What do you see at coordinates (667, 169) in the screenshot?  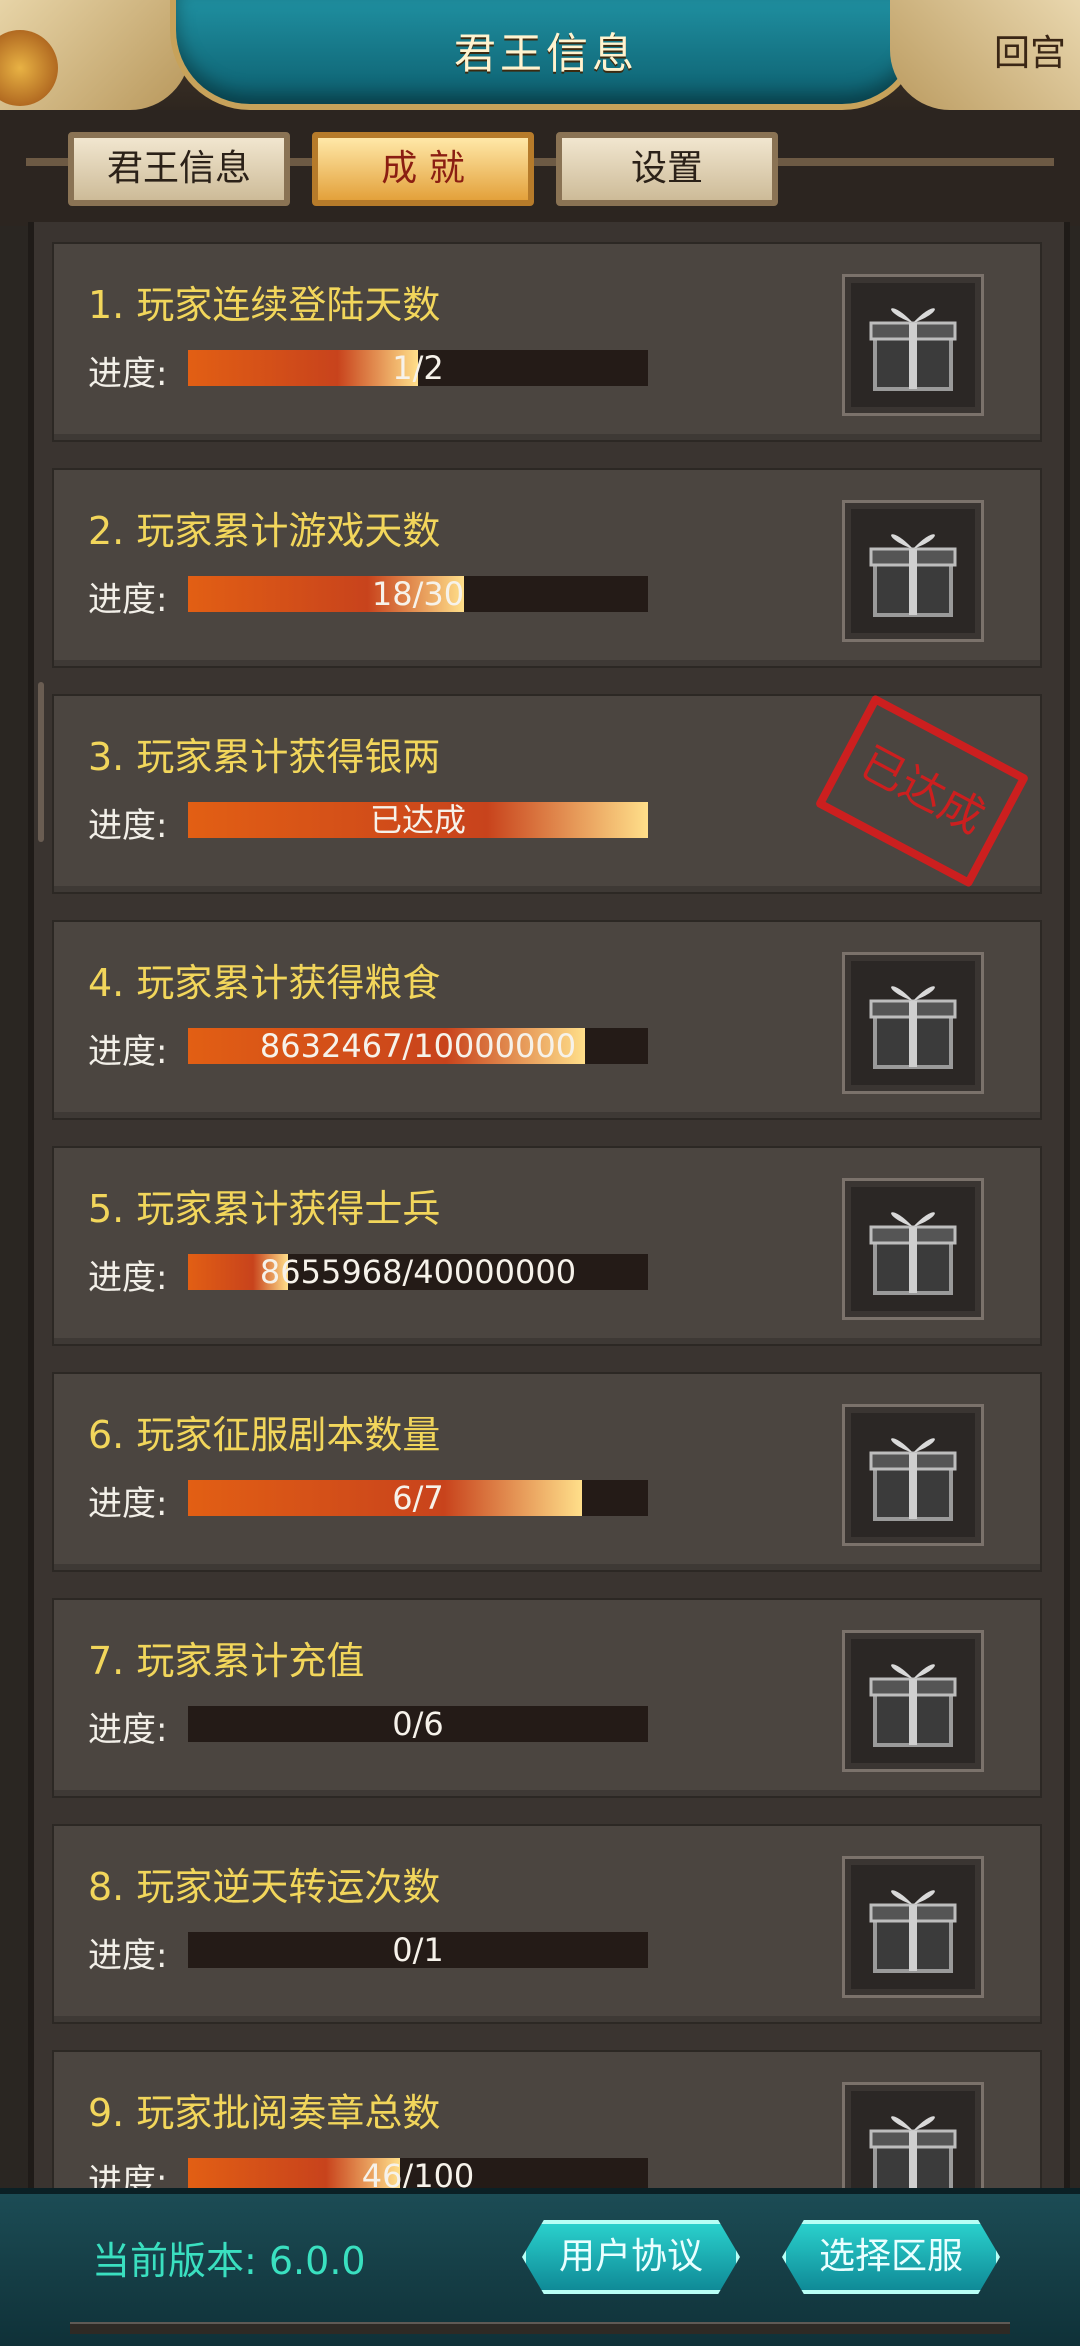 I see `tab-settings: 设置` at bounding box center [667, 169].